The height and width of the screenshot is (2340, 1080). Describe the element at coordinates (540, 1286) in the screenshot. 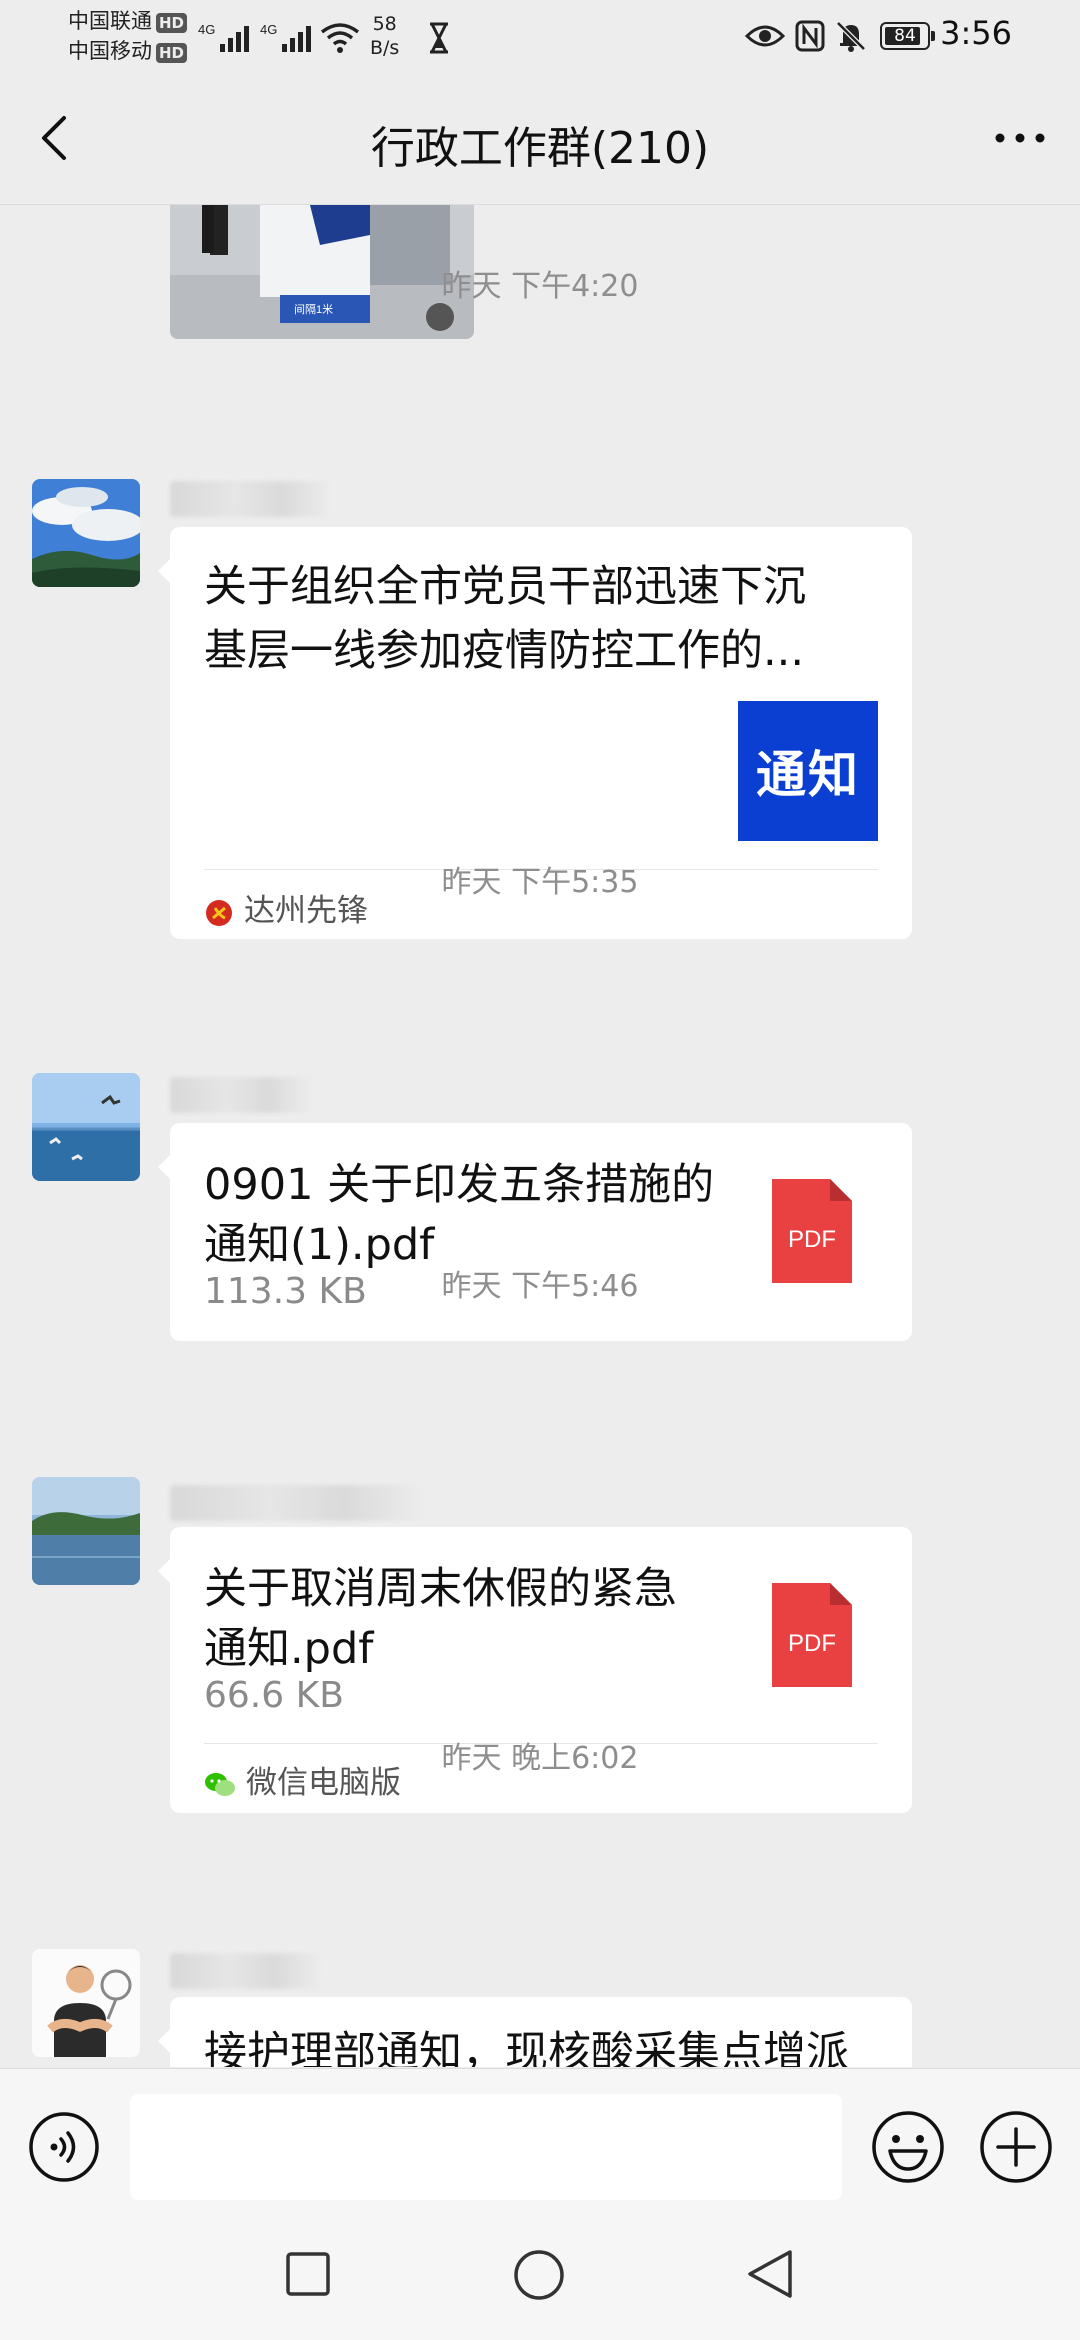

I see `timestamp: 昨天 下午5:46` at that location.